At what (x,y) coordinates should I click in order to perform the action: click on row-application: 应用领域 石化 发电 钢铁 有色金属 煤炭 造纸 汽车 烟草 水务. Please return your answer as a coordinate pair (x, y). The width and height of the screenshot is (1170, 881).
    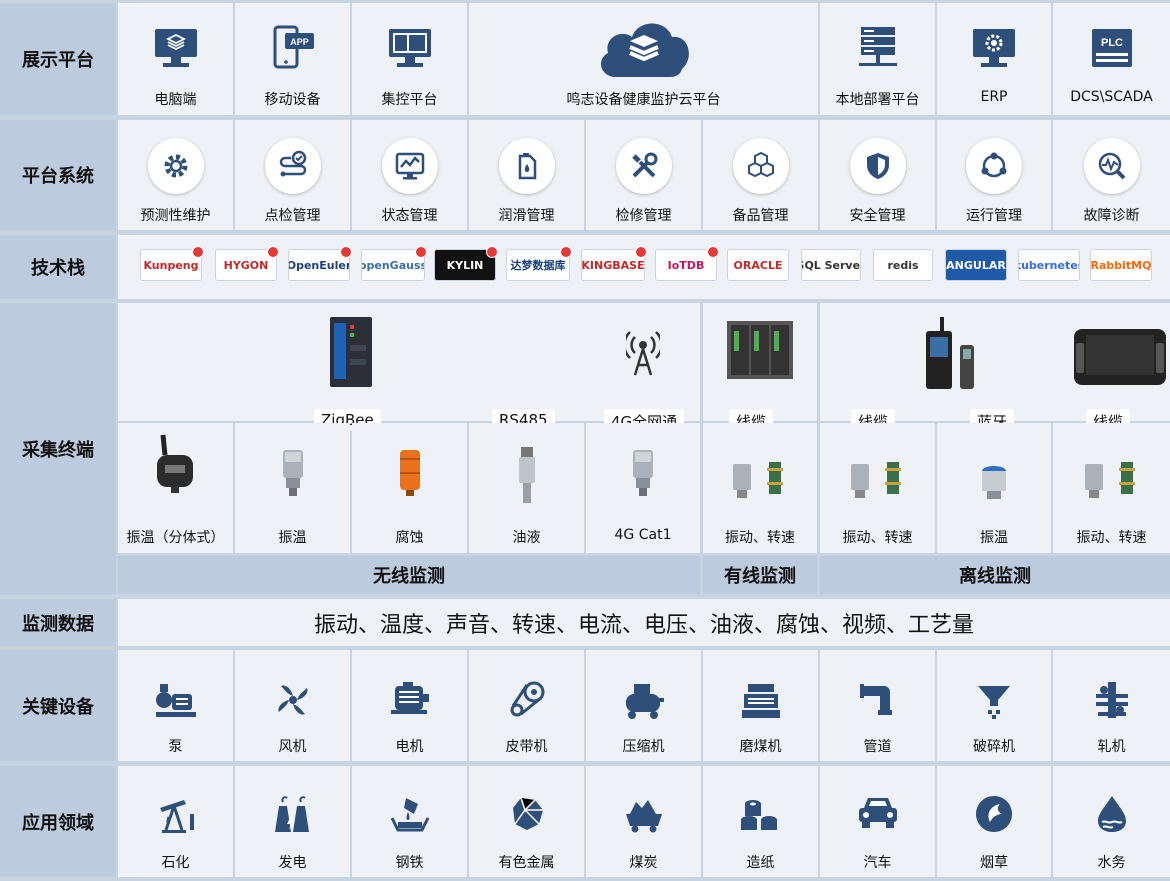
    Looking at the image, I should click on (585, 821).